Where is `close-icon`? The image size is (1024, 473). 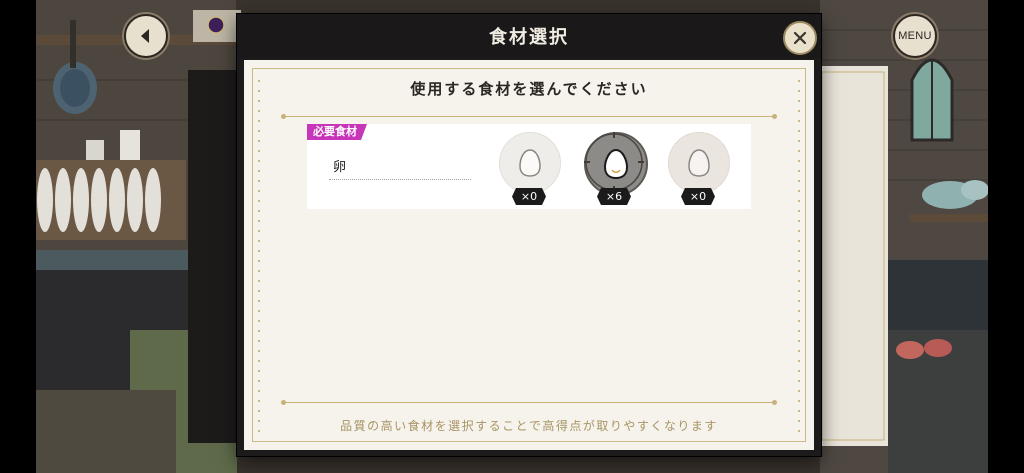
close-icon is located at coordinates (800, 38).